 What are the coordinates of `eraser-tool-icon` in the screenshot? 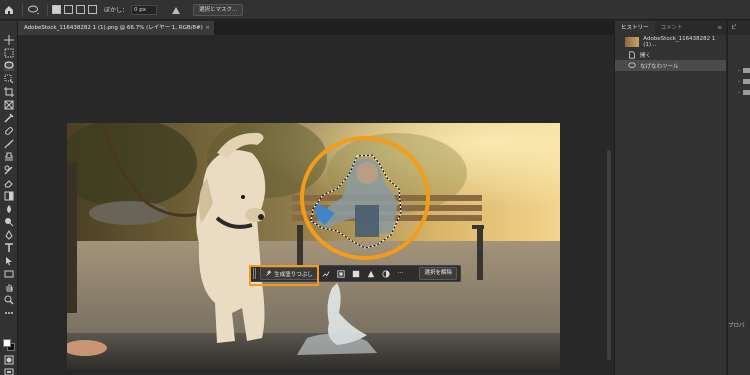 It's located at (9, 183).